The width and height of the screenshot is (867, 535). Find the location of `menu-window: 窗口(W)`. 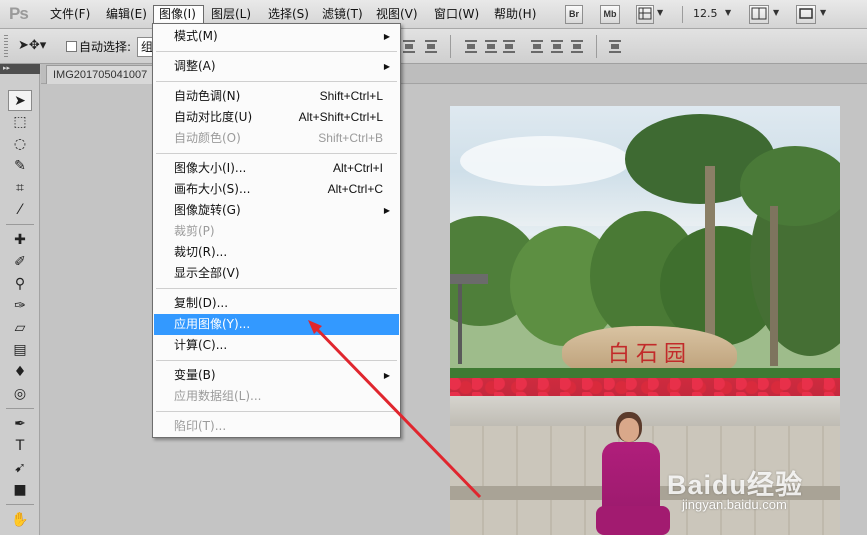

menu-window: 窗口(W) is located at coordinates (454, 14).